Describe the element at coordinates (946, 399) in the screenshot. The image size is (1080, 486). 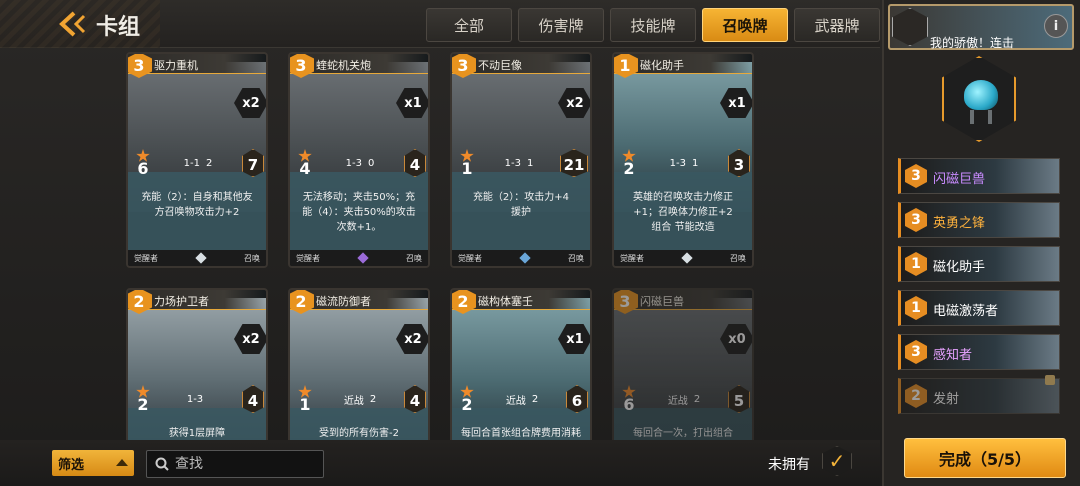
I see `deck-item-name: 发射` at that location.